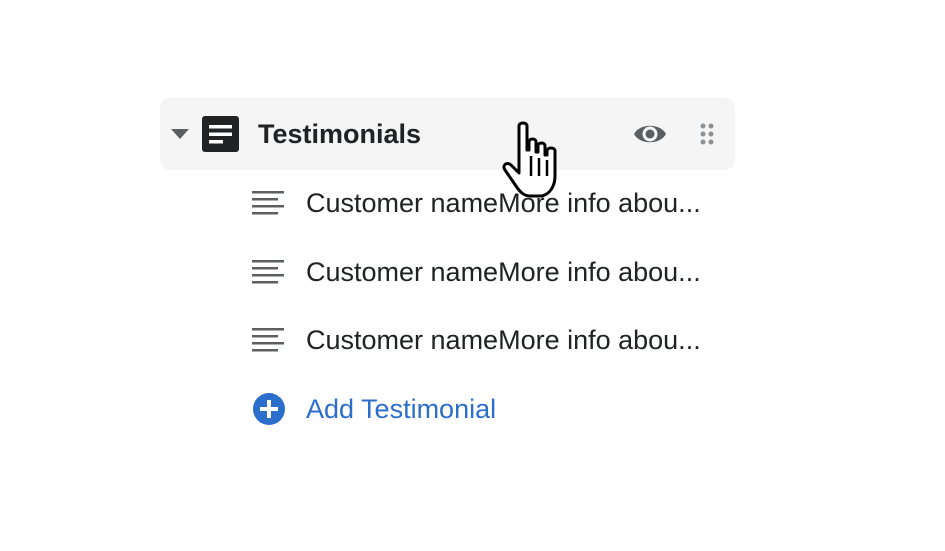 The image size is (945, 551). What do you see at coordinates (269, 409) in the screenshot?
I see `plus-circle-icon` at bounding box center [269, 409].